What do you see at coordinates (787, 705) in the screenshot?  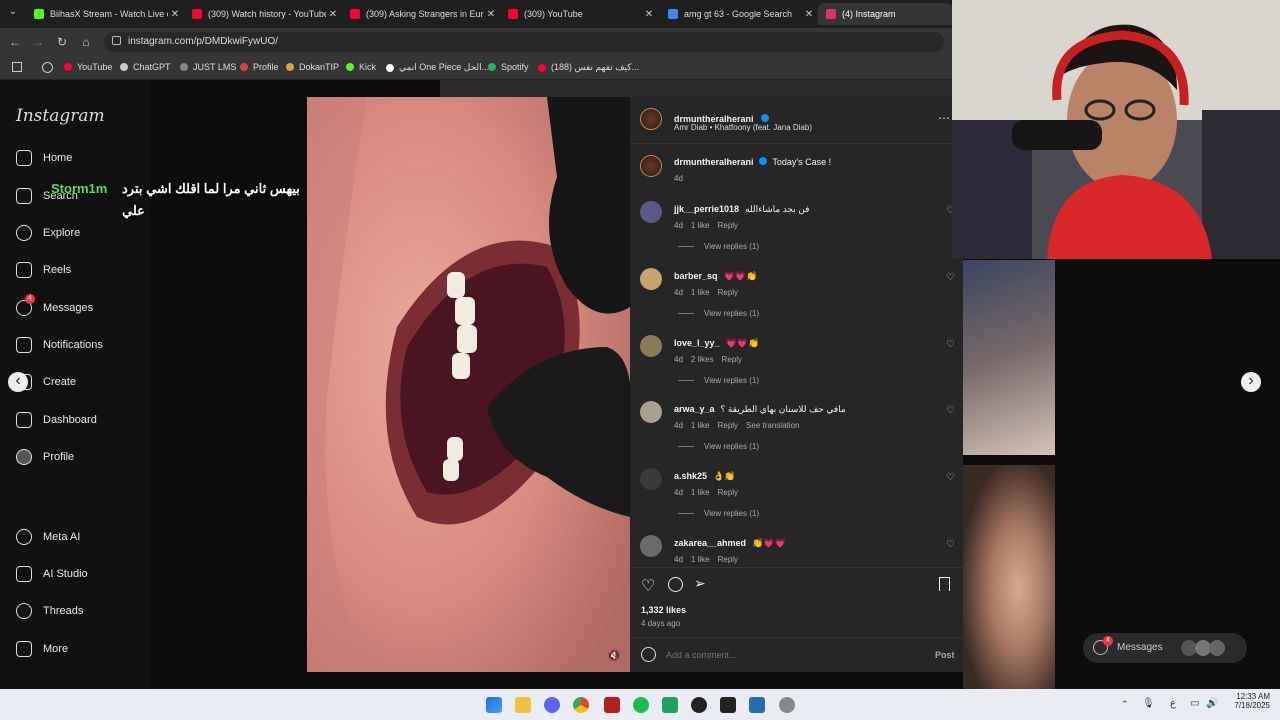 I see `settings-icon` at bounding box center [787, 705].